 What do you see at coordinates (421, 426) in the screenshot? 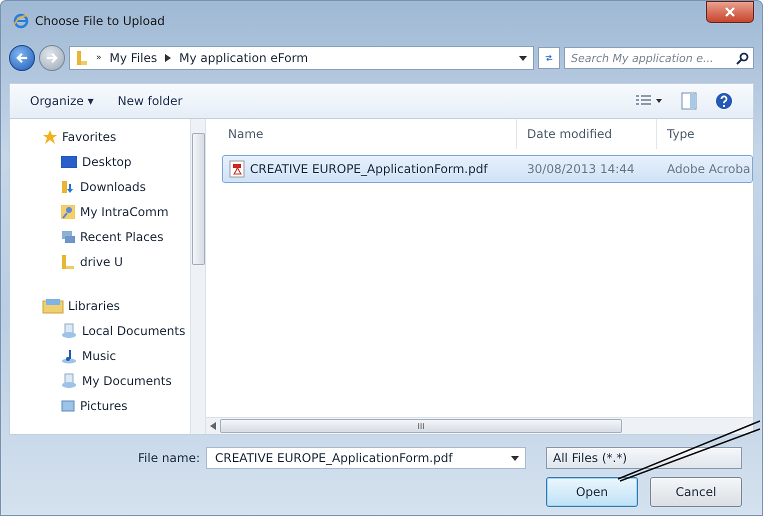
I see `horizontal-scroll-thumb: III` at bounding box center [421, 426].